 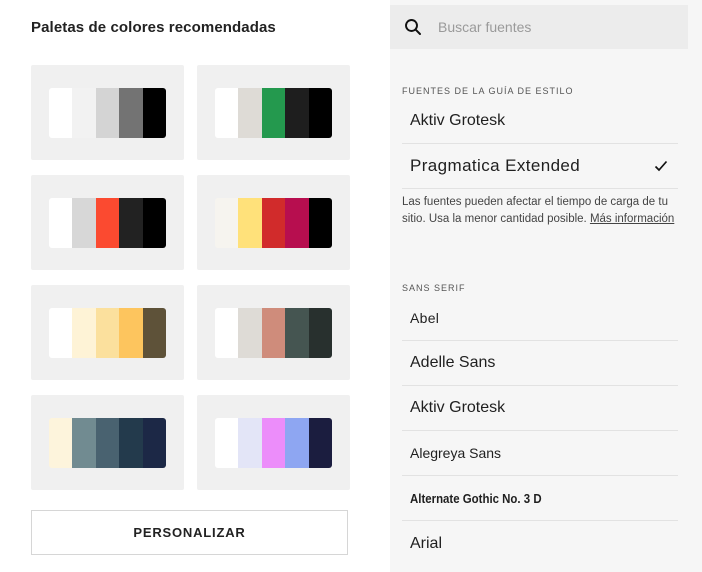 I want to click on font-option-arial: Arial, so click(x=540, y=543).